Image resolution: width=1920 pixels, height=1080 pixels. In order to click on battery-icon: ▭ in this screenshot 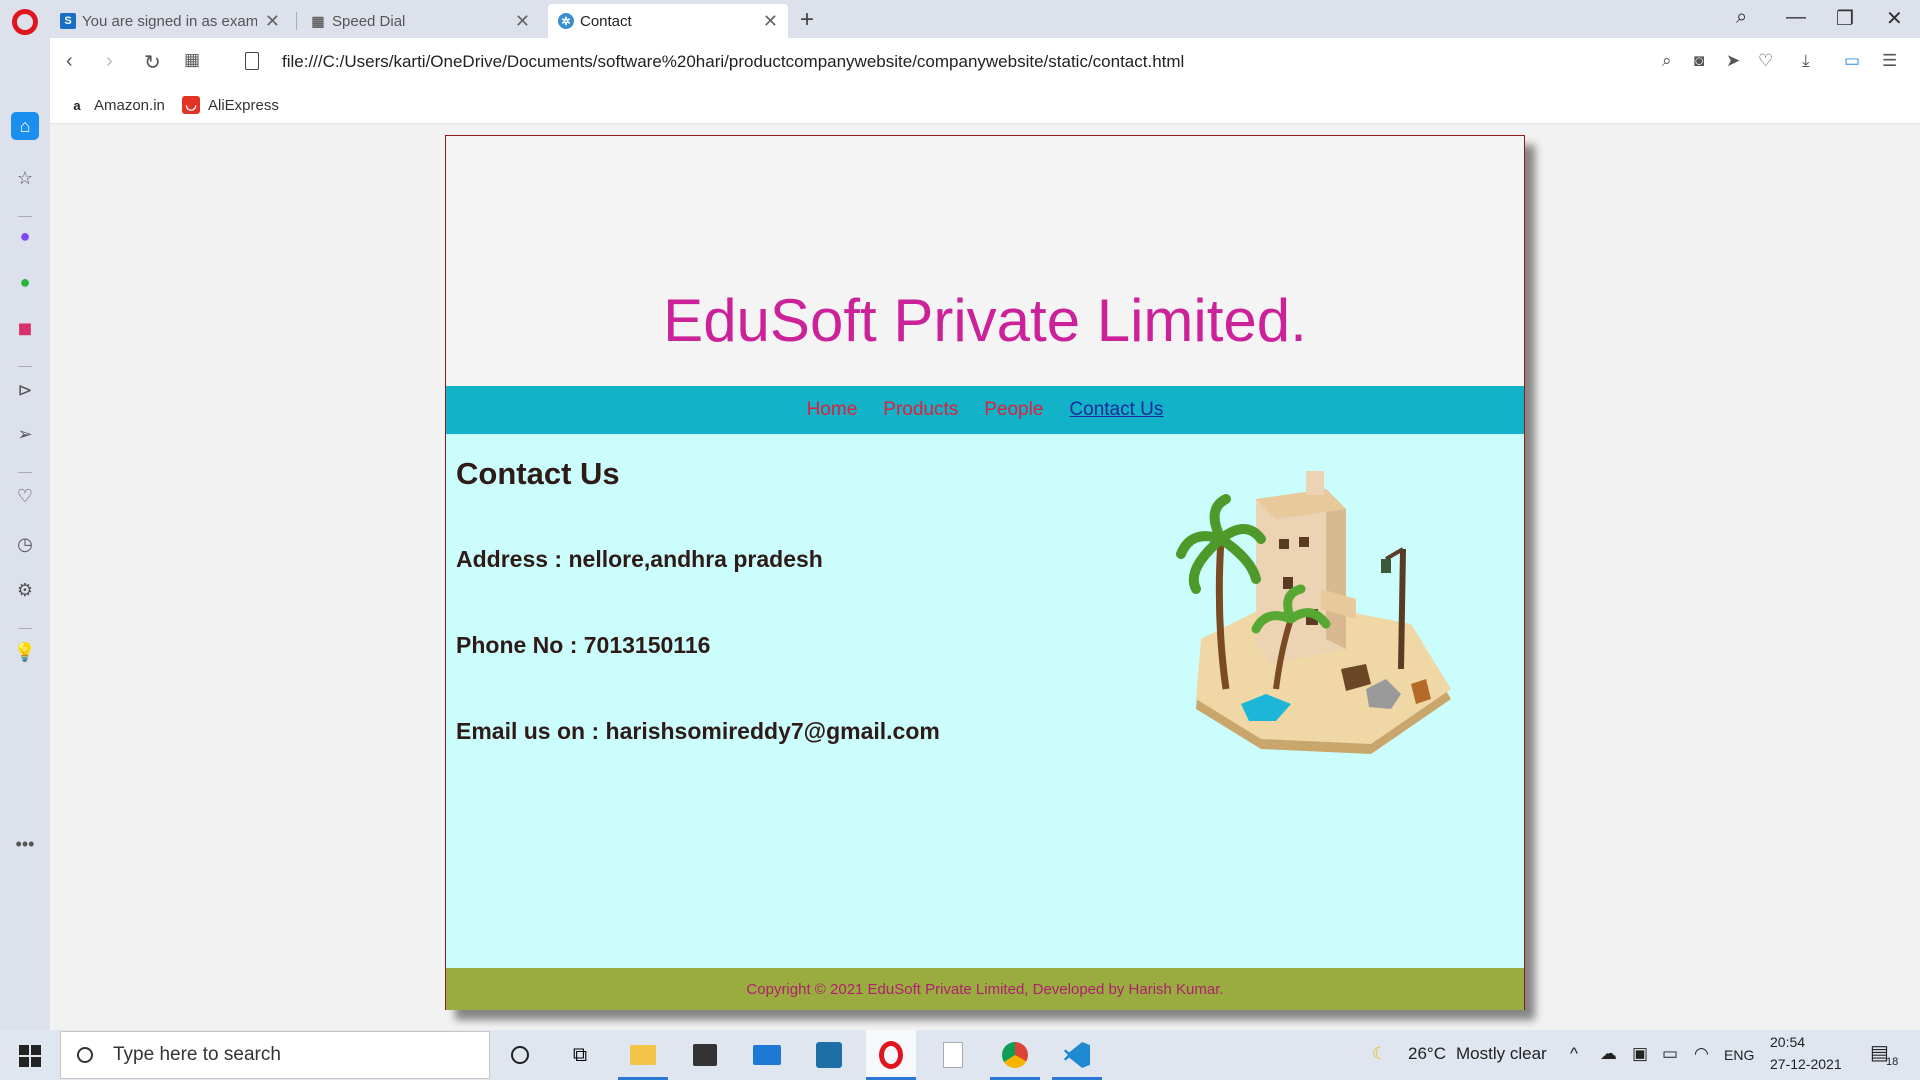, I will do `click(1670, 1054)`.